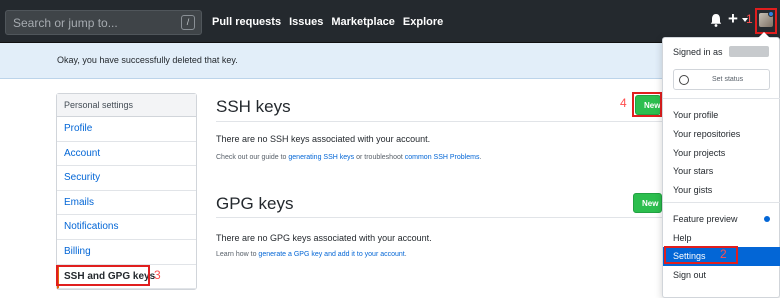 This screenshot has width=780, height=298. Describe the element at coordinates (693, 171) in the screenshot. I see `menu-your-stars: Your stars` at that location.